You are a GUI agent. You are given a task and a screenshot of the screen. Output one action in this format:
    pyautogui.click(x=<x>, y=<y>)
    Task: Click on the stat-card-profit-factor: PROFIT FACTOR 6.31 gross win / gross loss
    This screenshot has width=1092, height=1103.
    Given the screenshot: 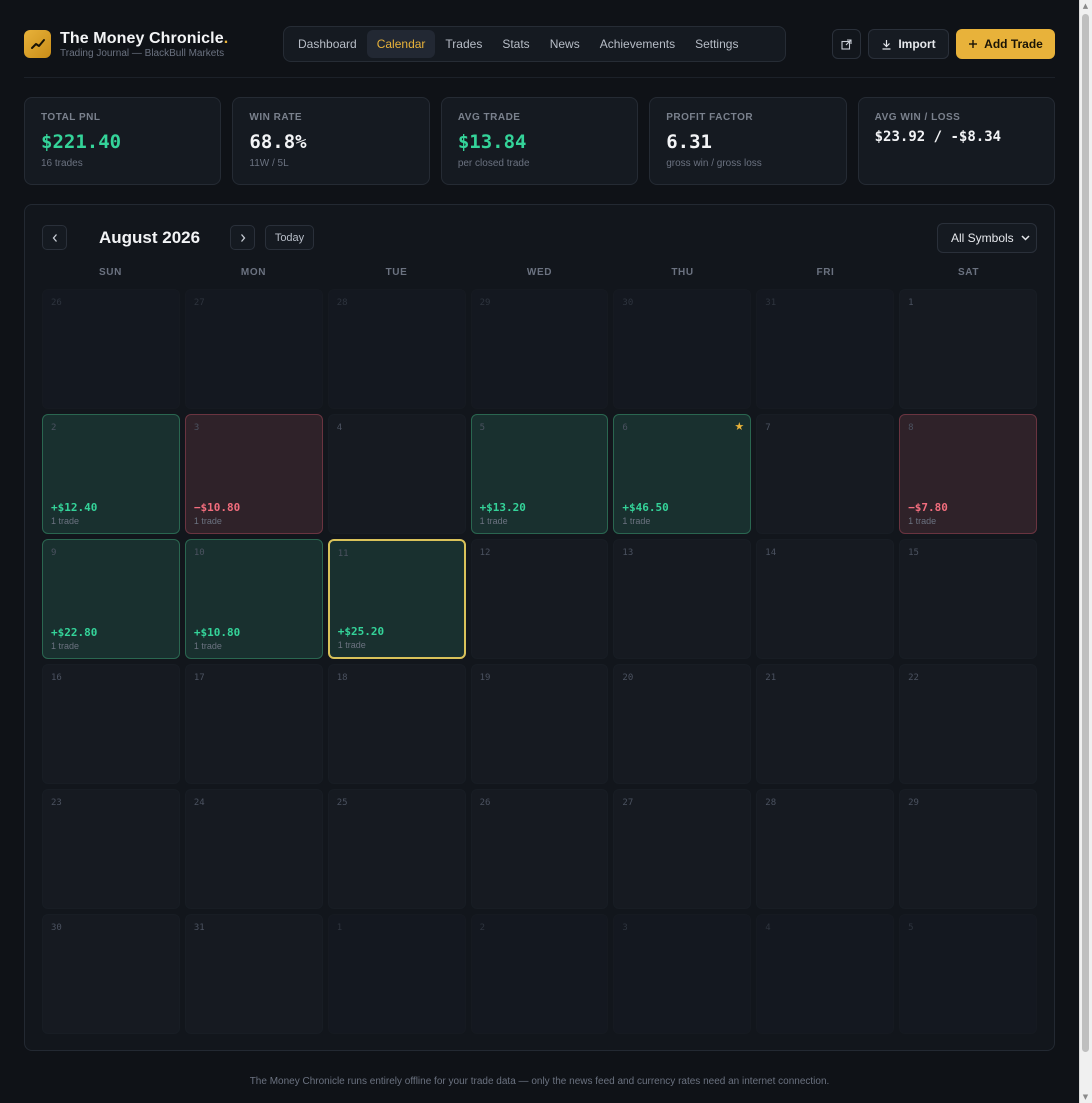 What is the action you would take?
    pyautogui.click(x=748, y=141)
    